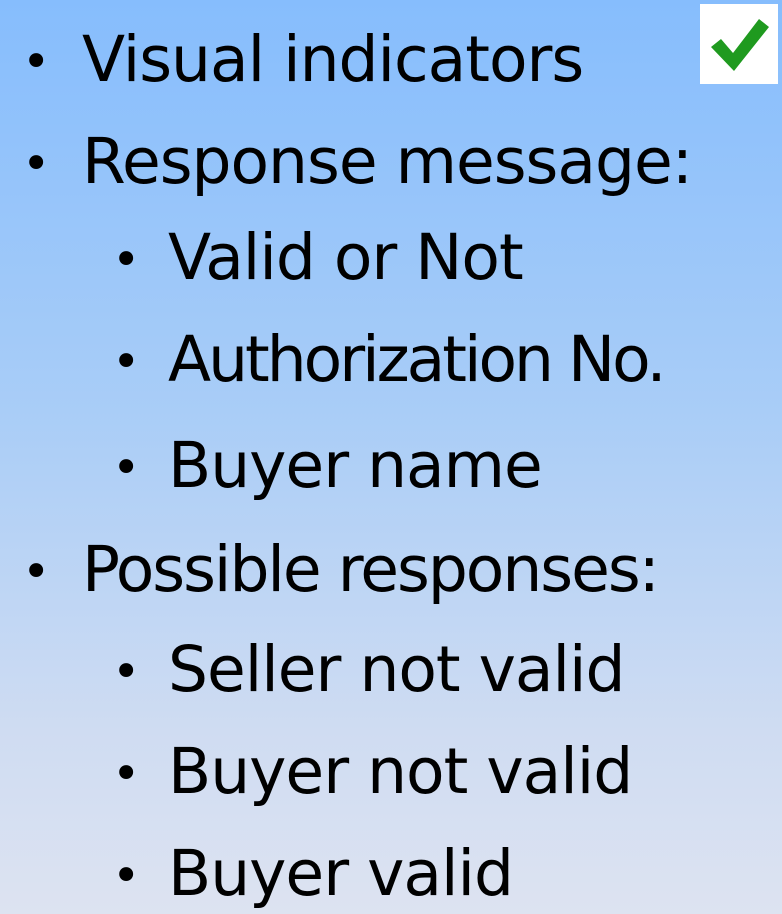 This screenshot has width=782, height=914. I want to click on bullet-text: Seller not valid, so click(397, 669).